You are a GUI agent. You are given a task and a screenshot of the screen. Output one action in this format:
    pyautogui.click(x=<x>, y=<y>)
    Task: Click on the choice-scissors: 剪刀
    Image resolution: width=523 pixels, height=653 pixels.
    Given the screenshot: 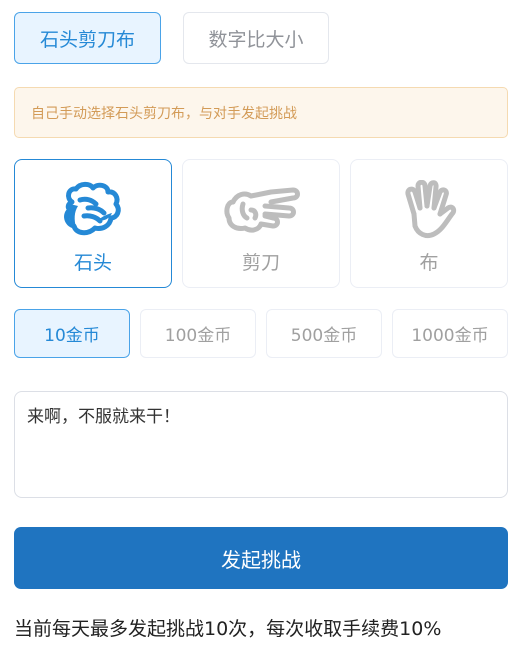 What is the action you would take?
    pyautogui.click(x=261, y=223)
    